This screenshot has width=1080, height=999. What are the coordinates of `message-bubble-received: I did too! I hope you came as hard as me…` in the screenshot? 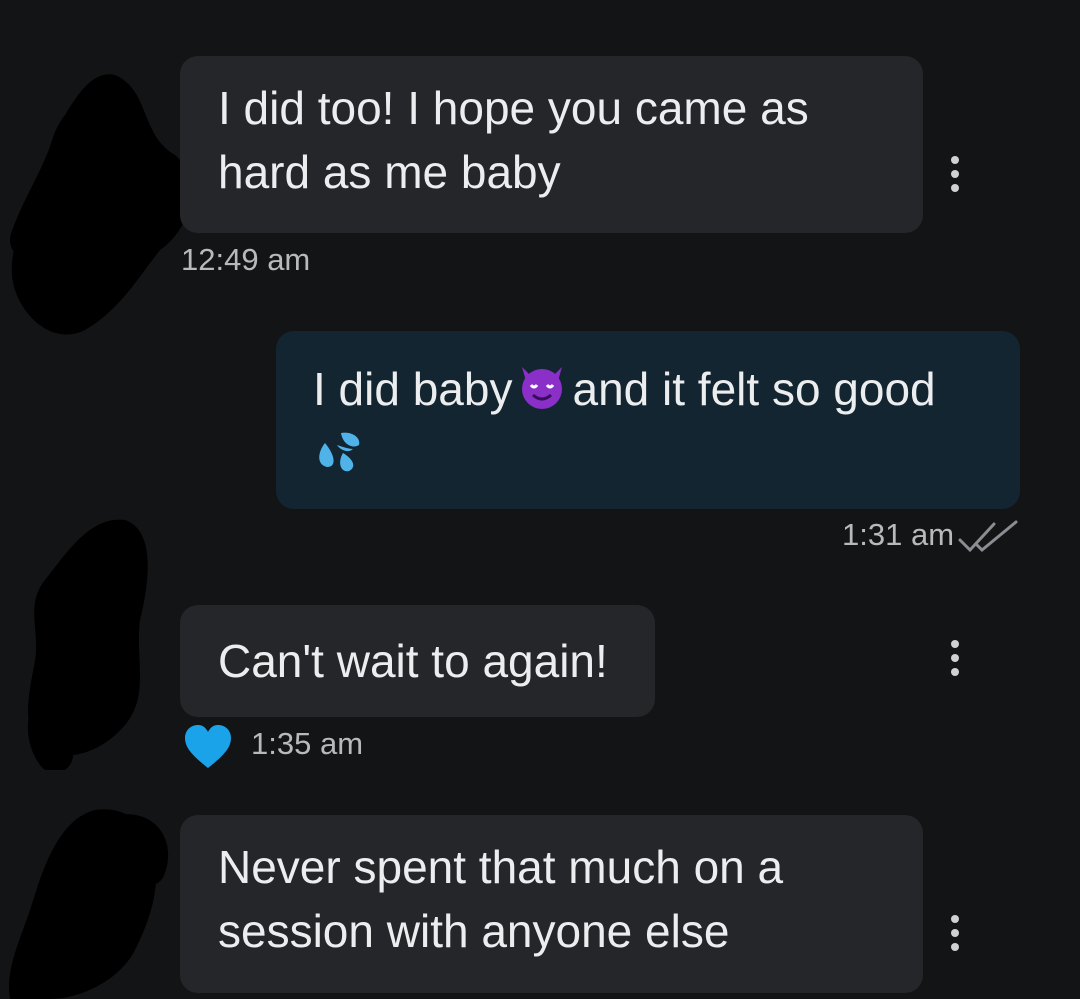 It's located at (551, 144).